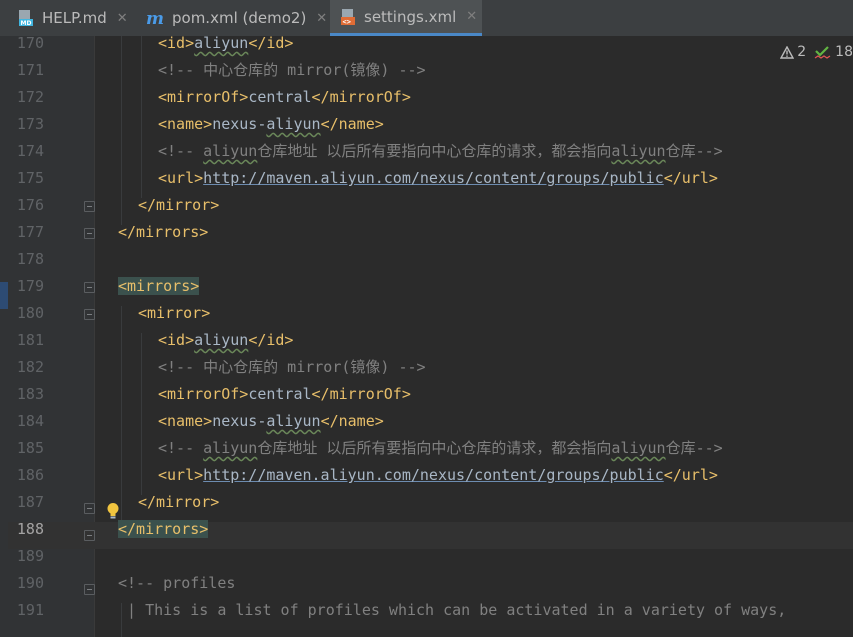 The height and width of the screenshot is (637, 853). Describe the element at coordinates (292, 367) in the screenshot. I see `code-line-182: <!-- 中心仓库的 mirror(镜像) -->` at that location.